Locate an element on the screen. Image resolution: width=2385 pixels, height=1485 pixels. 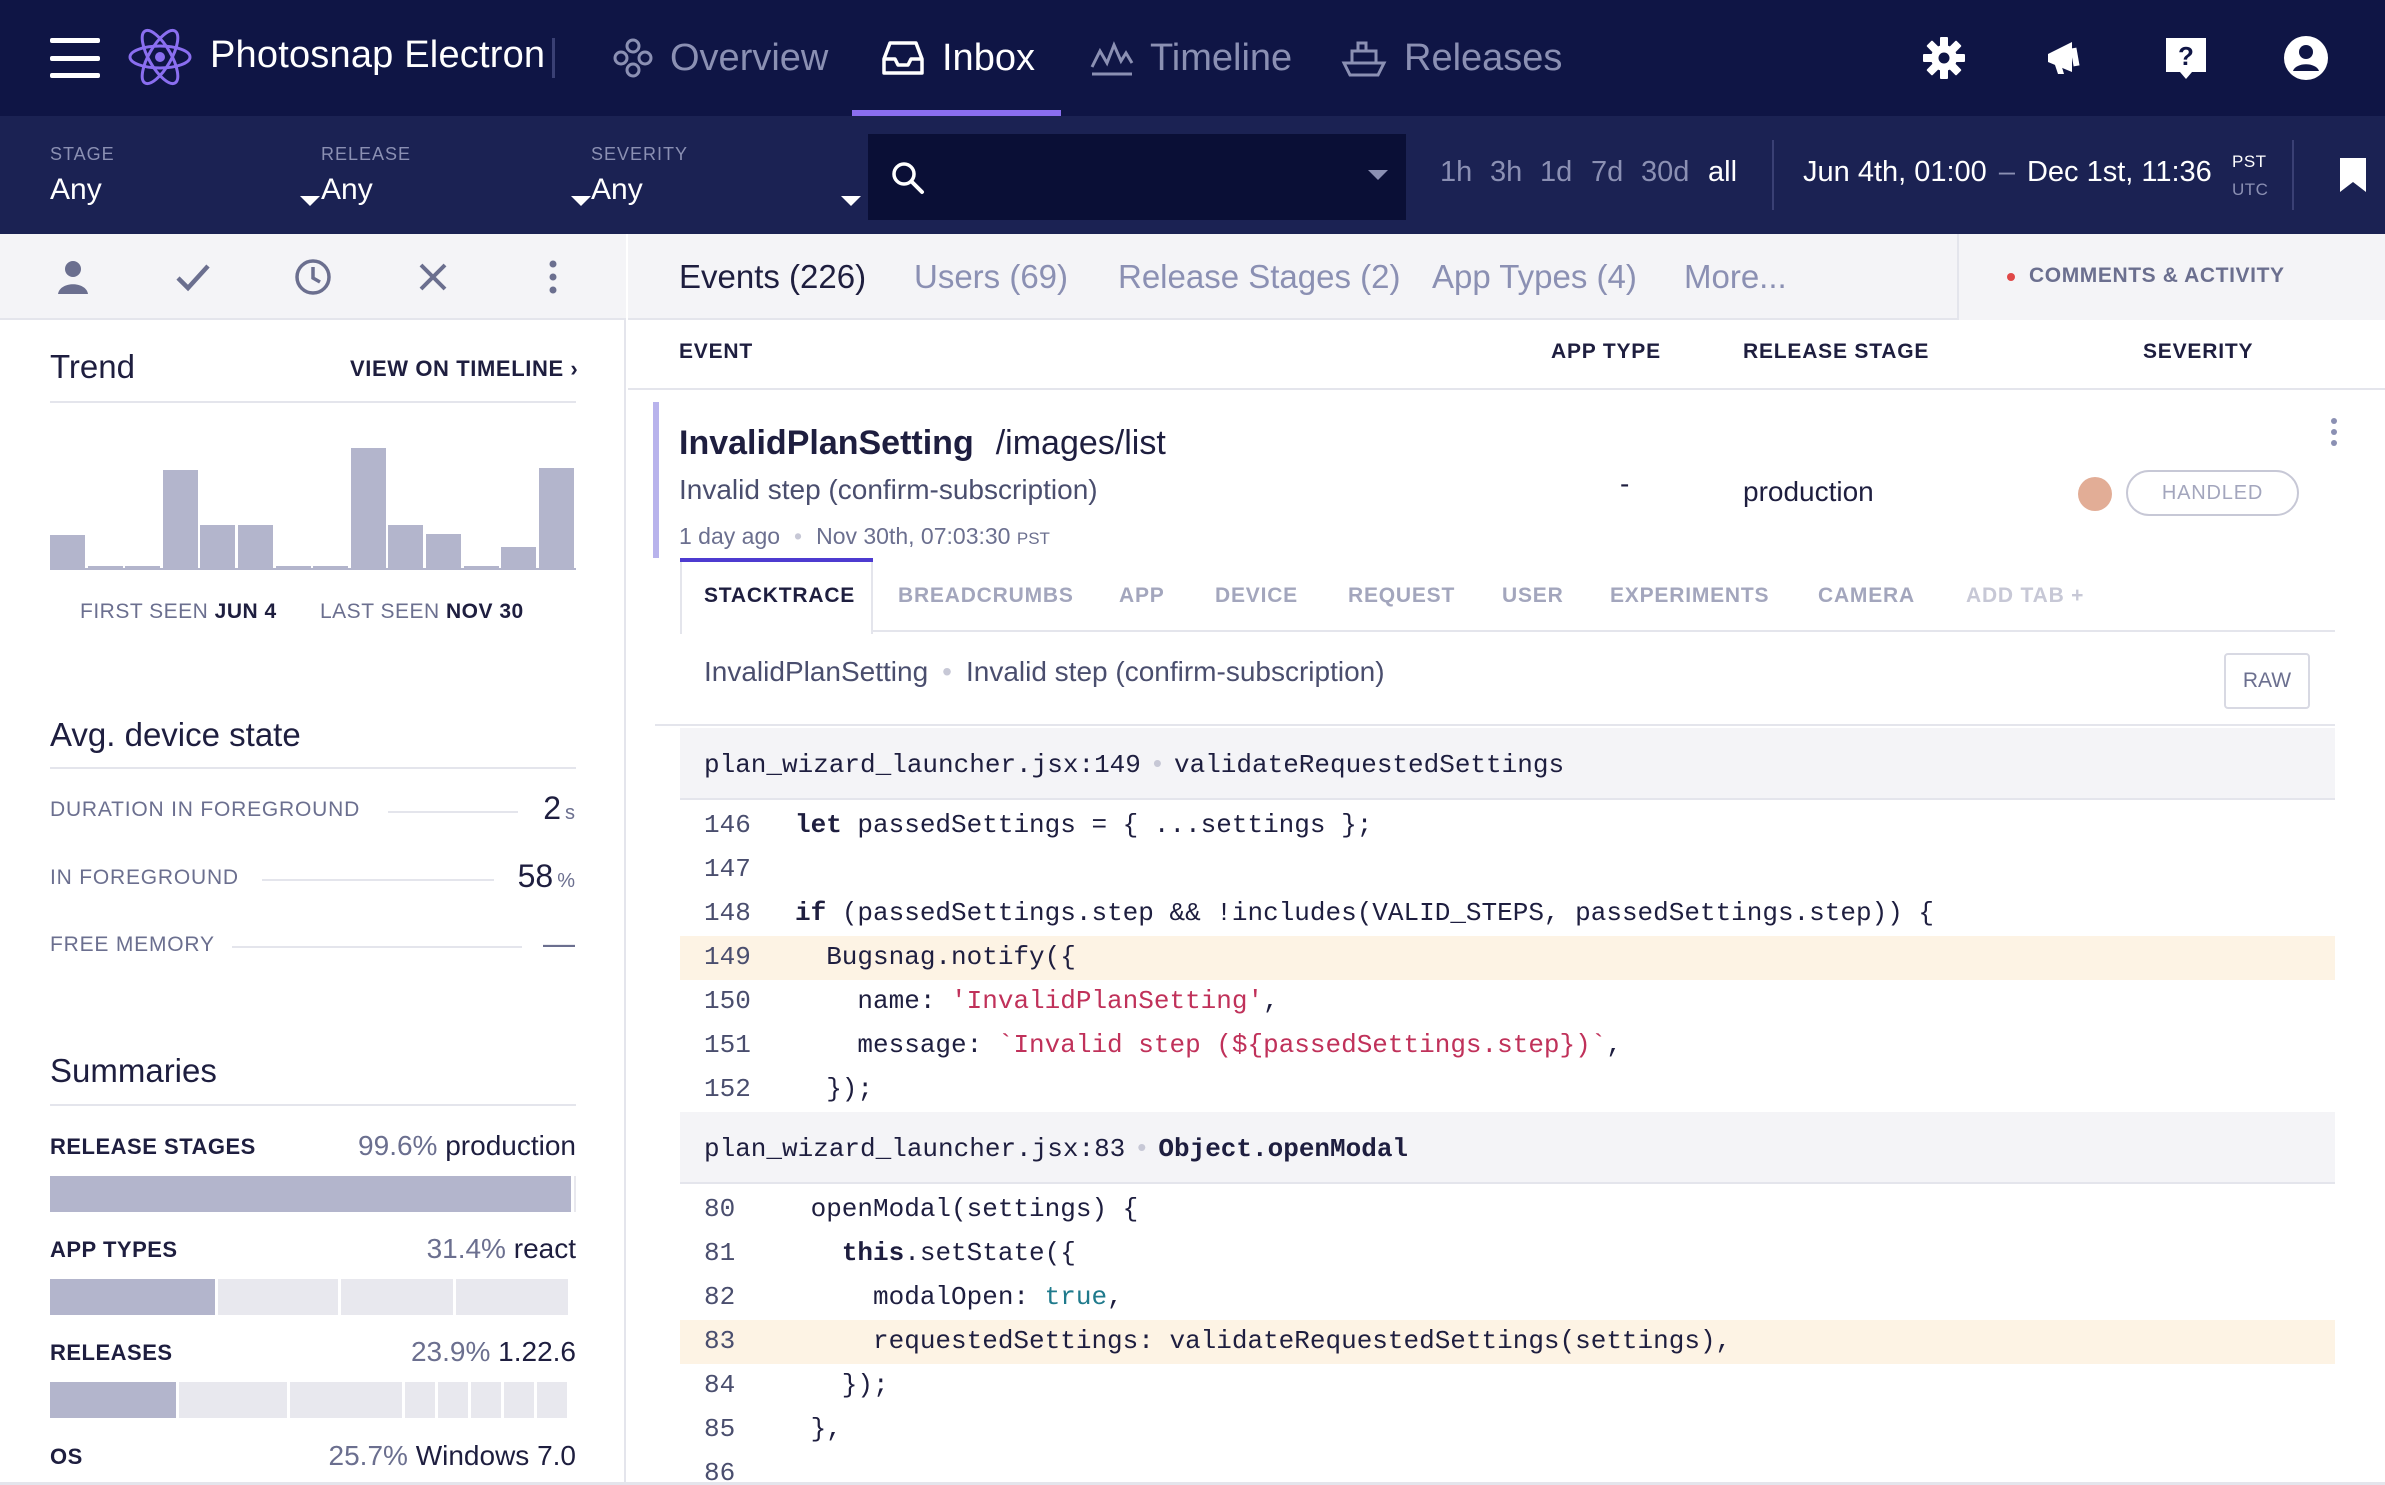
nav-timeline: Timeline is located at coordinates (1191, 58).